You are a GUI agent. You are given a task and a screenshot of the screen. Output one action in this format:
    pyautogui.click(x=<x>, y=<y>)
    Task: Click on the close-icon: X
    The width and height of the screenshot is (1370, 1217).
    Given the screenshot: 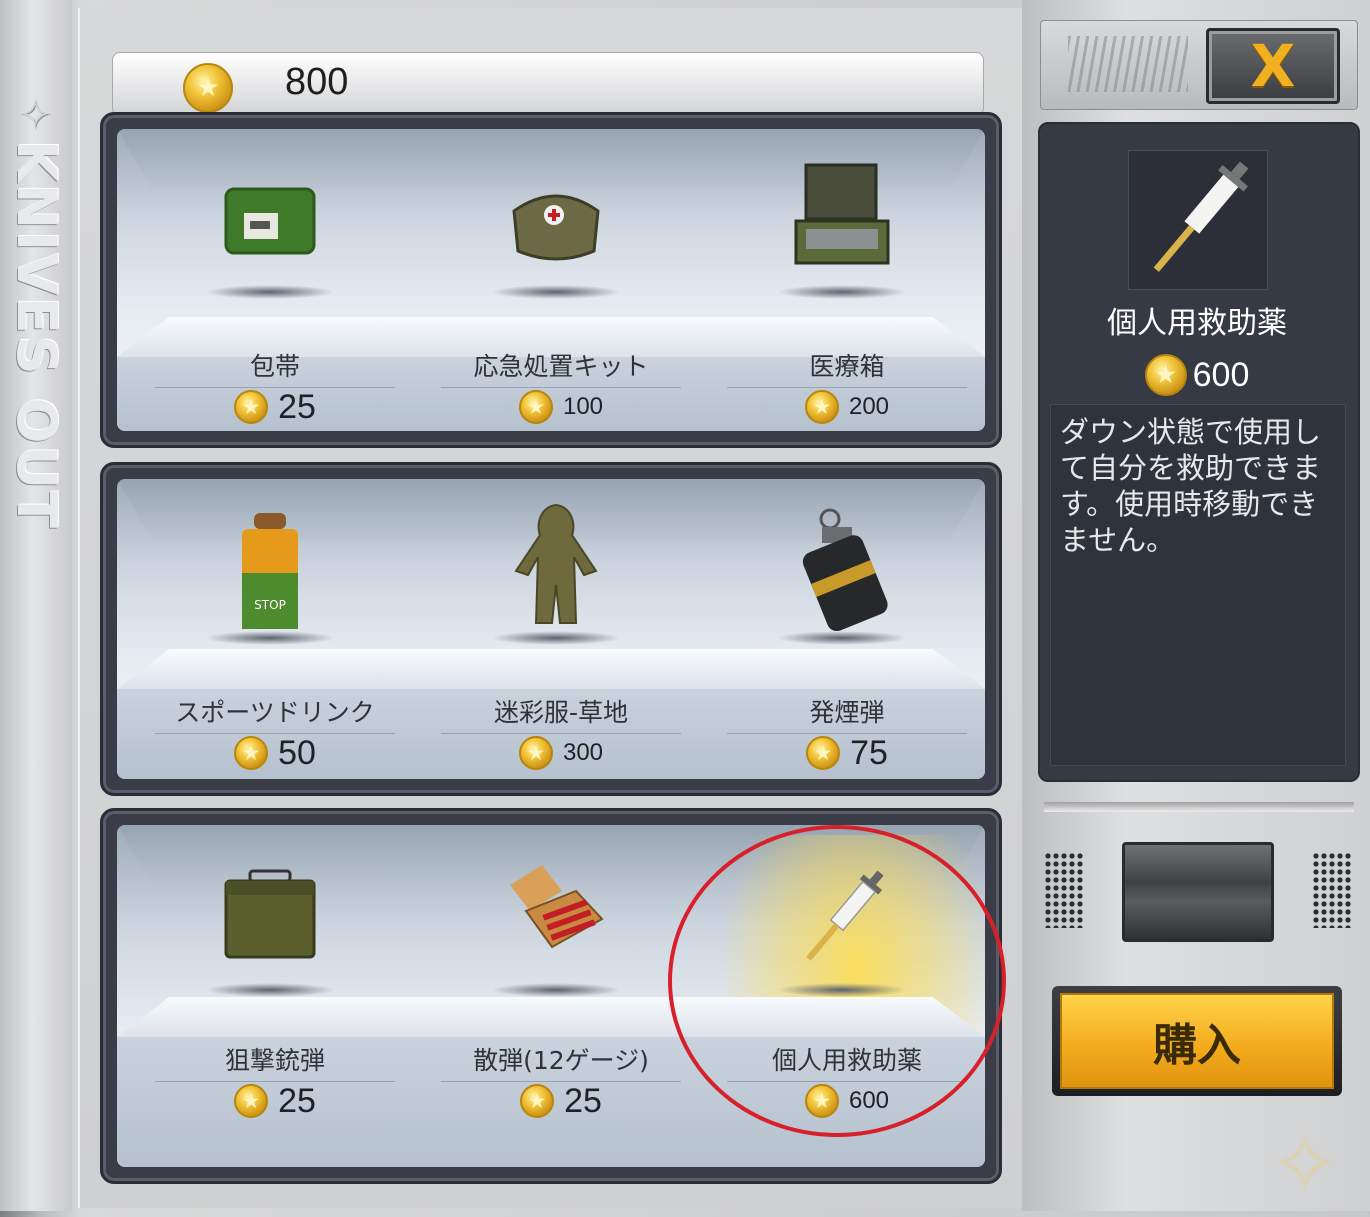 What is the action you would take?
    pyautogui.click(x=1273, y=66)
    